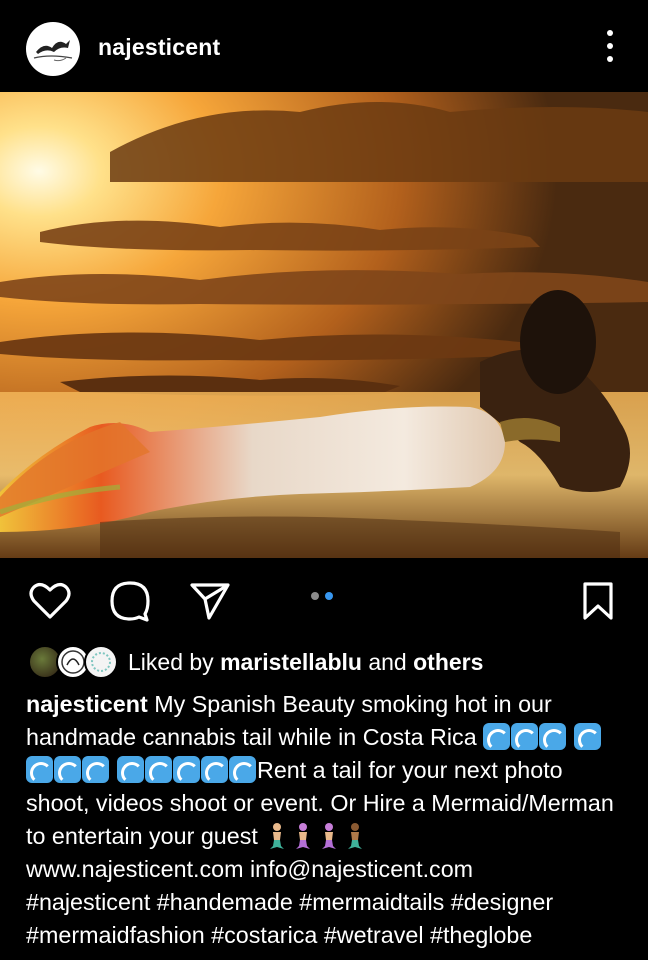 The height and width of the screenshot is (960, 648). What do you see at coordinates (210, 601) in the screenshot?
I see `share-send-icon` at bounding box center [210, 601].